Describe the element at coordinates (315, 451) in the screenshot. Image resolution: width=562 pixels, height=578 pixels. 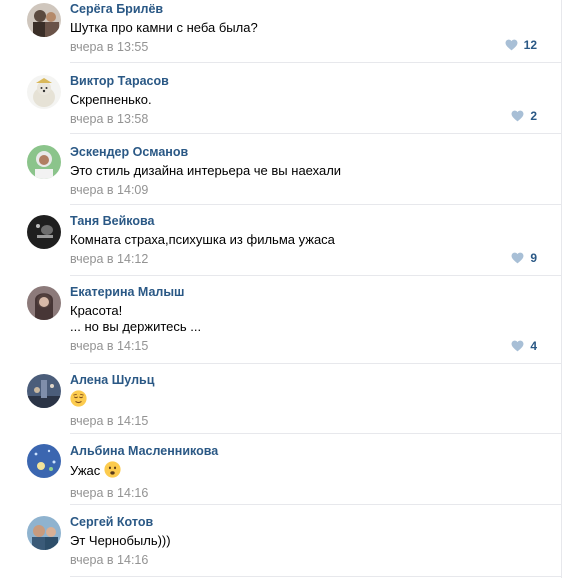
I see `comment-author: Альбина Масленникова` at that location.